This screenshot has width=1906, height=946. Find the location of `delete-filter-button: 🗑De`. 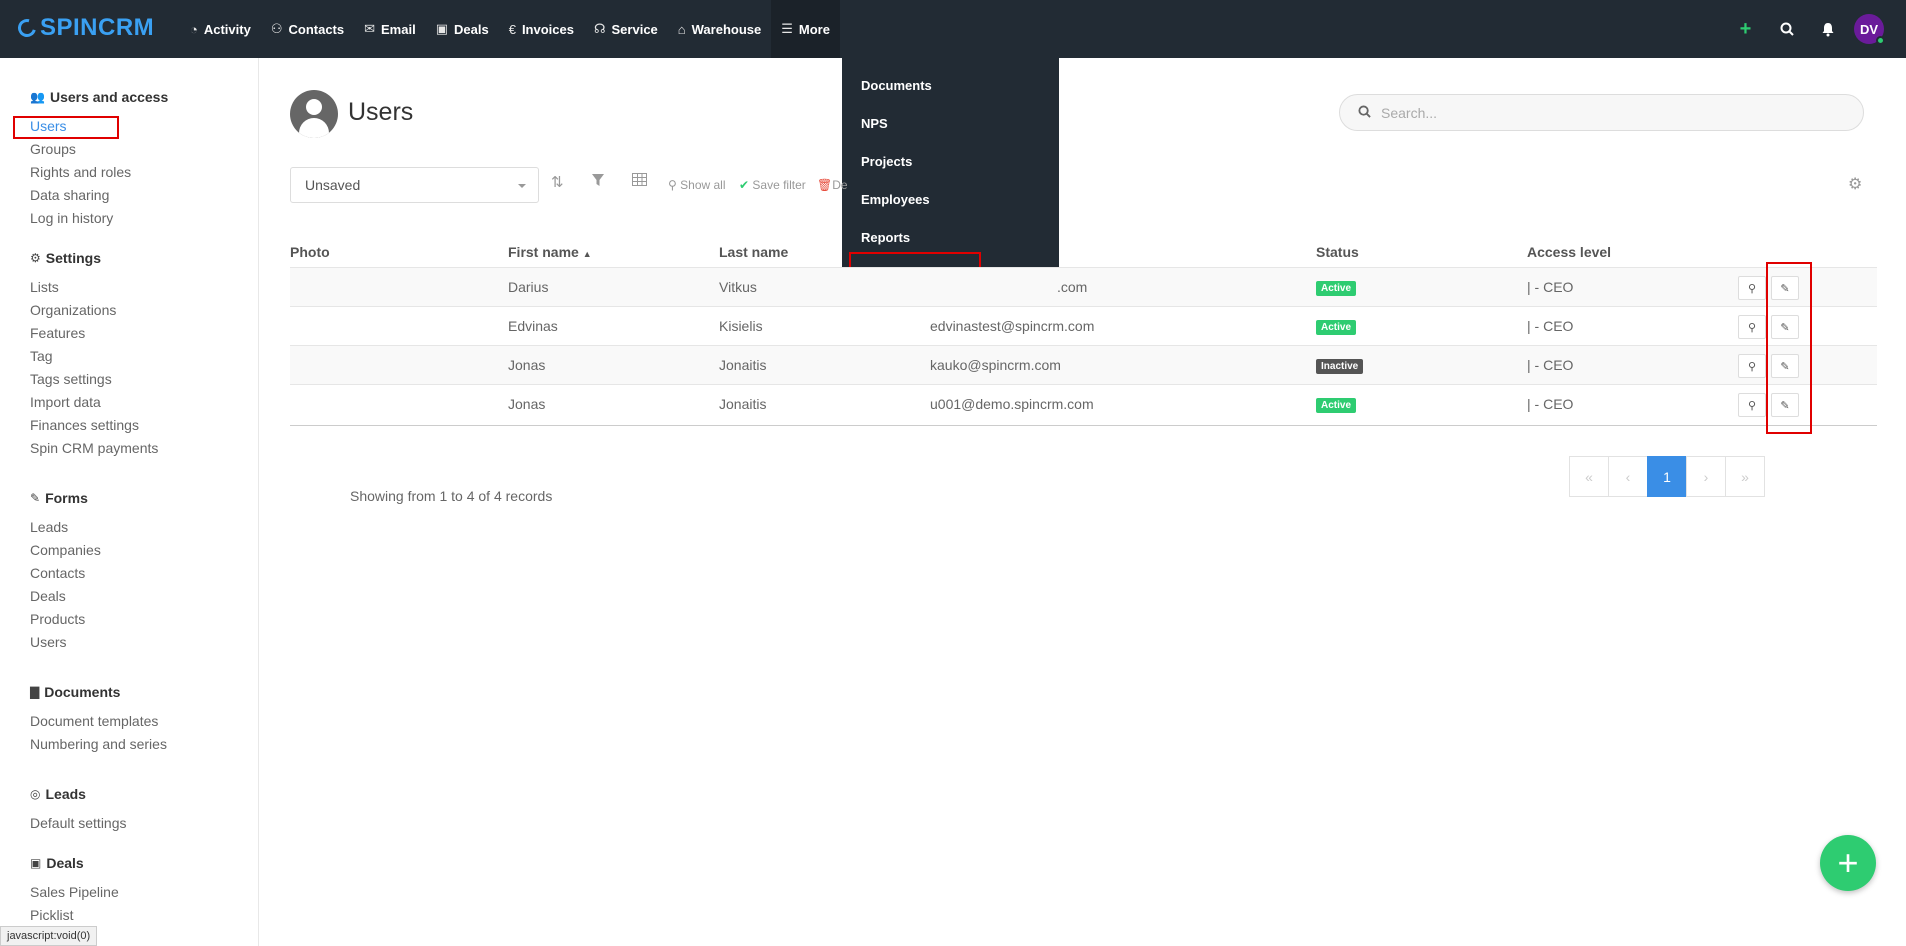

delete-filter-button: 🗑De is located at coordinates (832, 185).